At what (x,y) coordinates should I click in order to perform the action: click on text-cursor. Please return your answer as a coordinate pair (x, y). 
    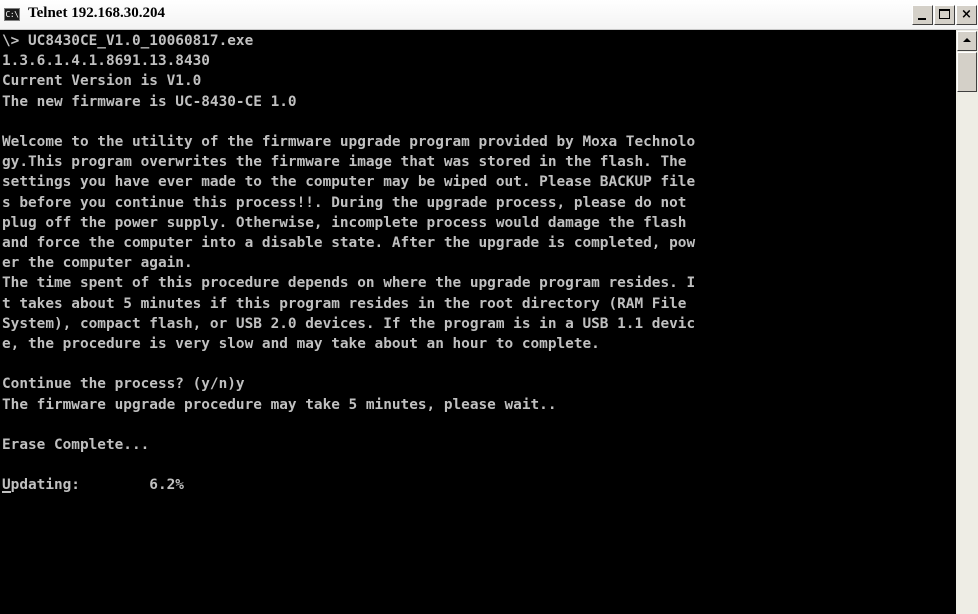
    Looking at the image, I should click on (6, 492).